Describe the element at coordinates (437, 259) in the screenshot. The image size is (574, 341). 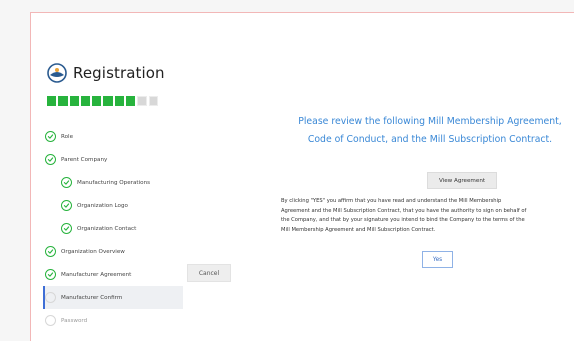
I see `yes-button: Yes` at that location.